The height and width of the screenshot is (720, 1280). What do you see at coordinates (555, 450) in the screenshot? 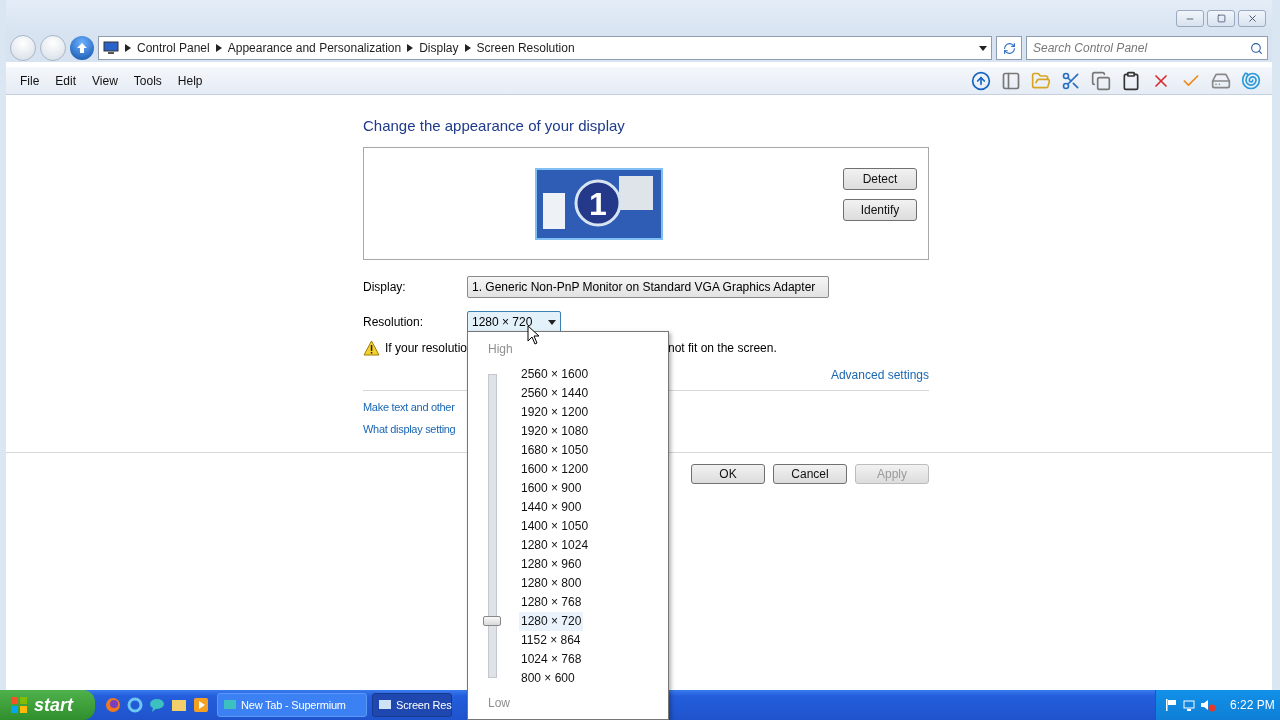
I see `resolution-option: 1680 × 1050` at bounding box center [555, 450].